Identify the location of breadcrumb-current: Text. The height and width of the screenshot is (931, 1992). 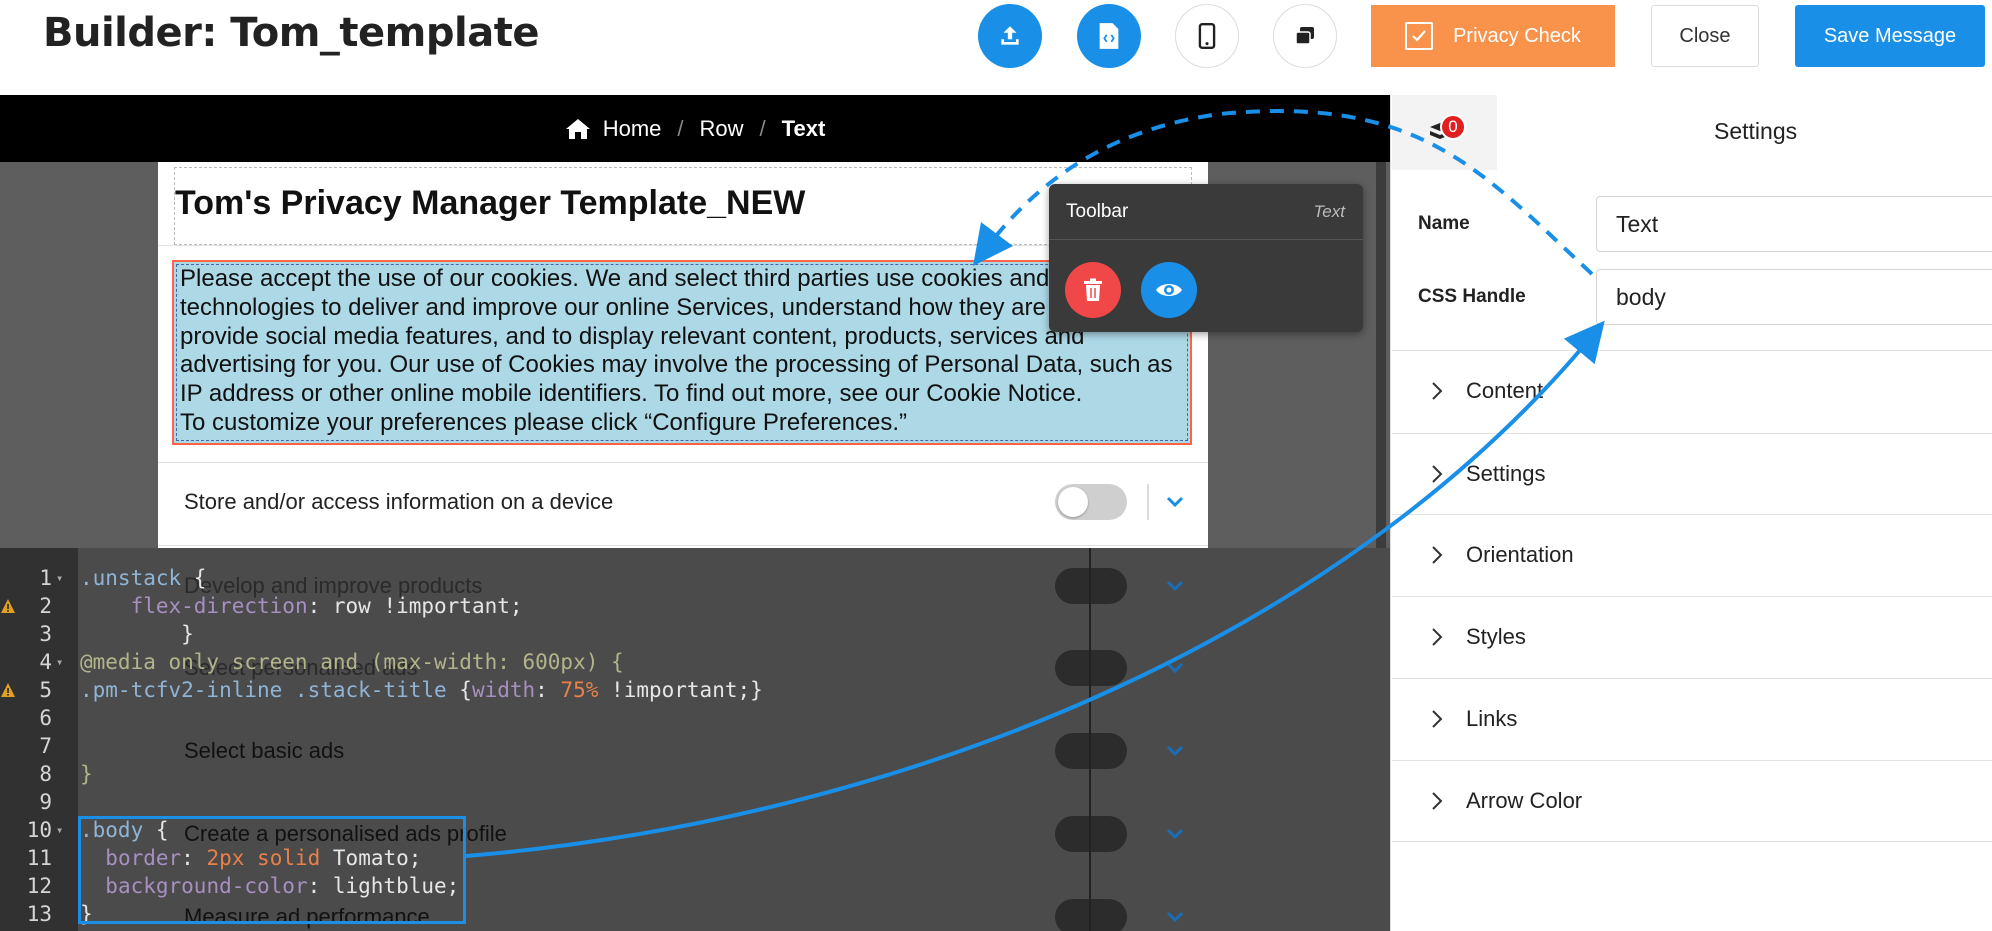
(803, 128).